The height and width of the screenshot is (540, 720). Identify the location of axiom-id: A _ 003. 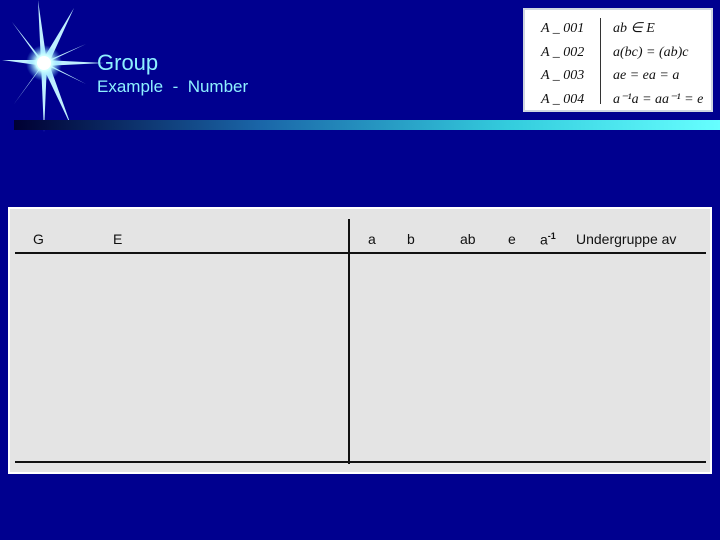
(563, 75).